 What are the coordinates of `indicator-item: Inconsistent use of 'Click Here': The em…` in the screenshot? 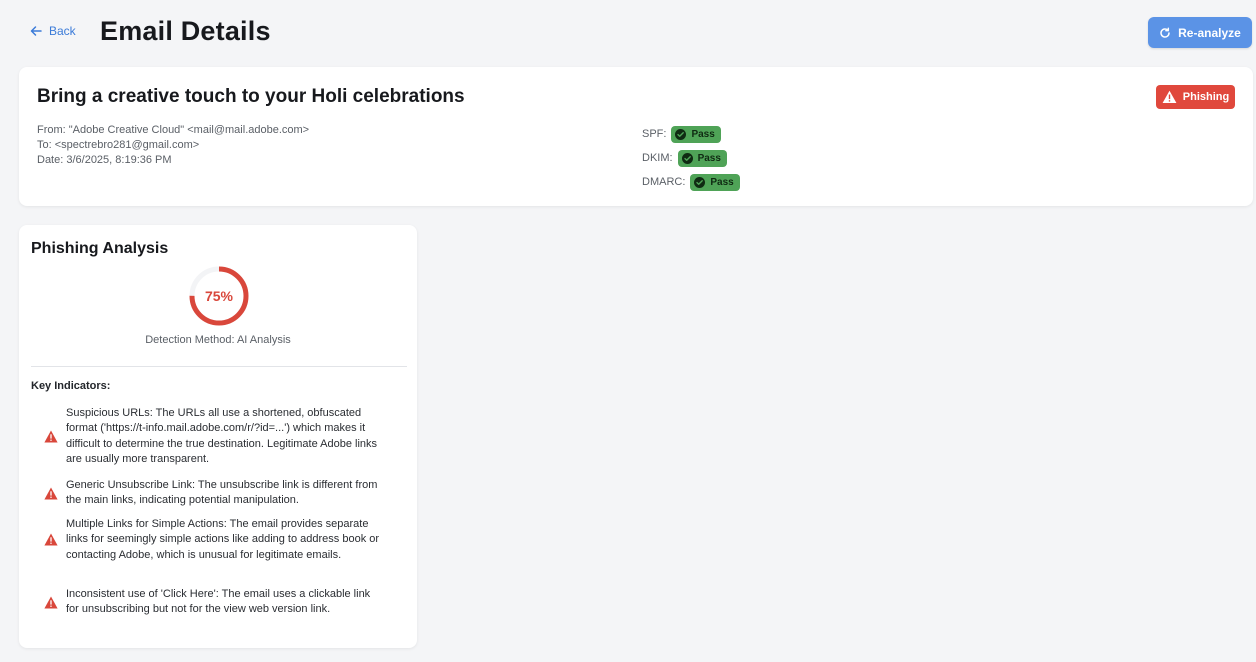 It's located at (214, 602).